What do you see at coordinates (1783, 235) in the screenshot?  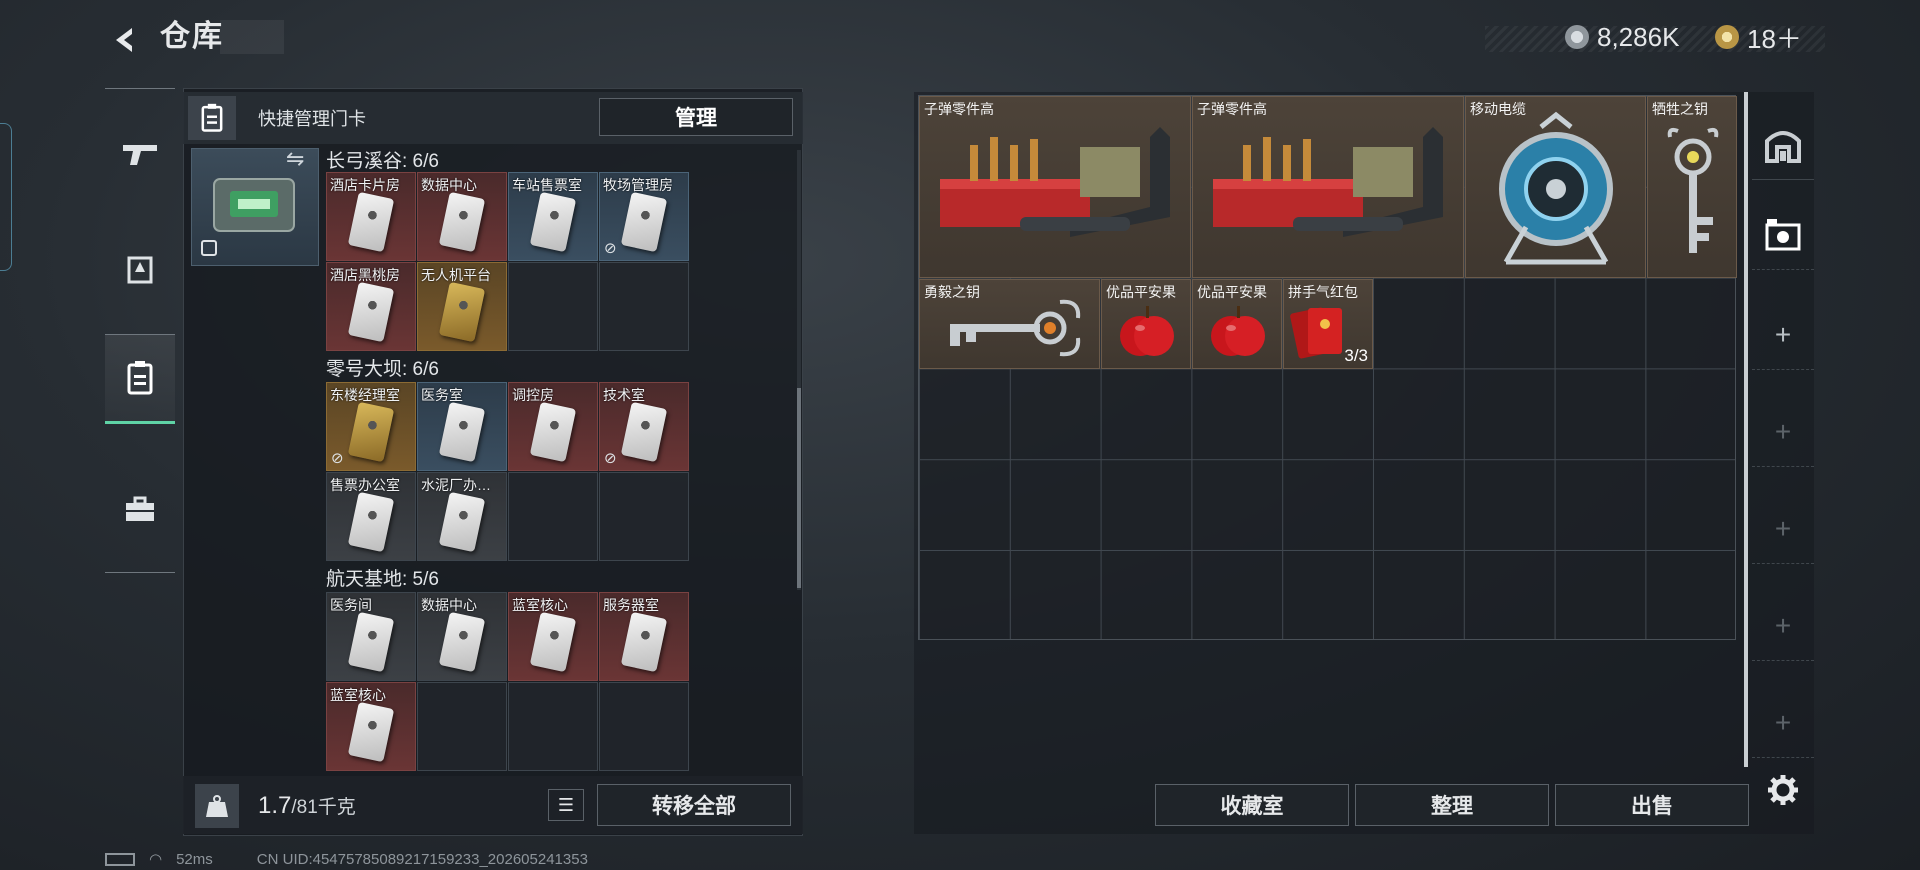 I see `expand-stash-button` at bounding box center [1783, 235].